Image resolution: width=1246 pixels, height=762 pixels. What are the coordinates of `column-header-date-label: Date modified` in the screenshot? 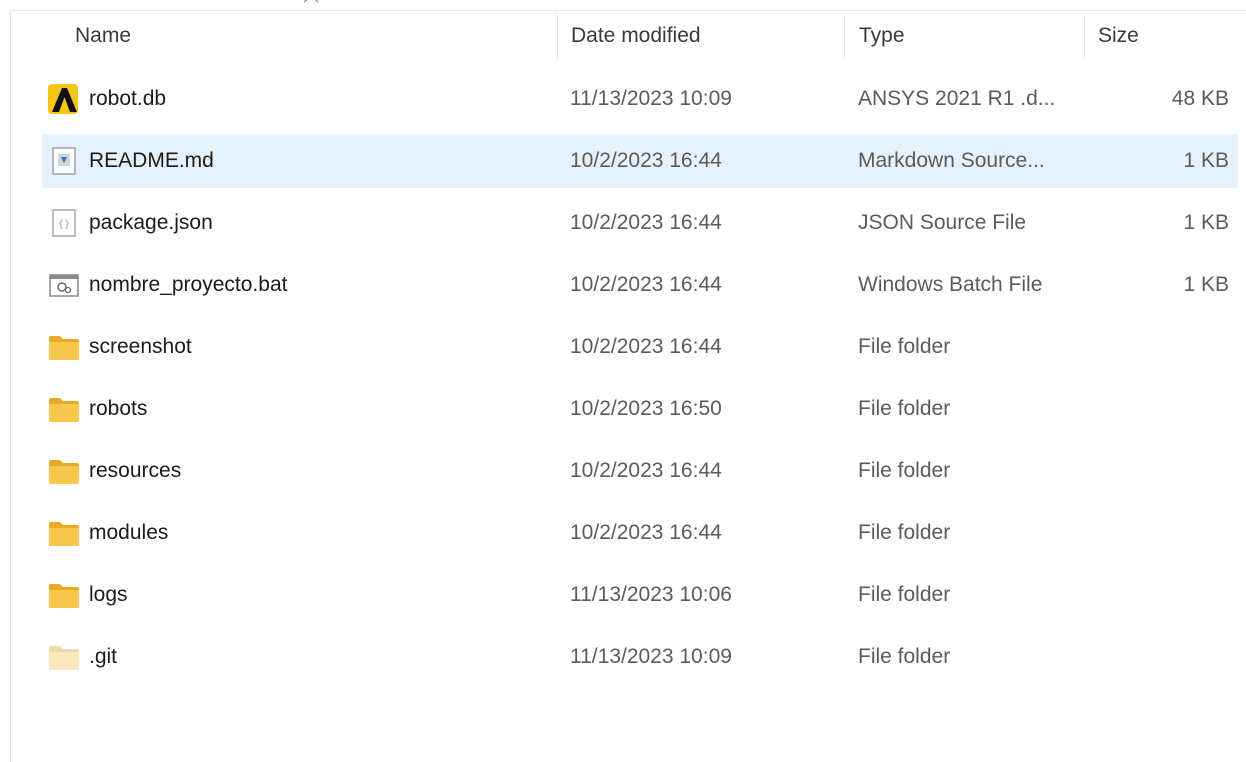 It's located at (636, 35).